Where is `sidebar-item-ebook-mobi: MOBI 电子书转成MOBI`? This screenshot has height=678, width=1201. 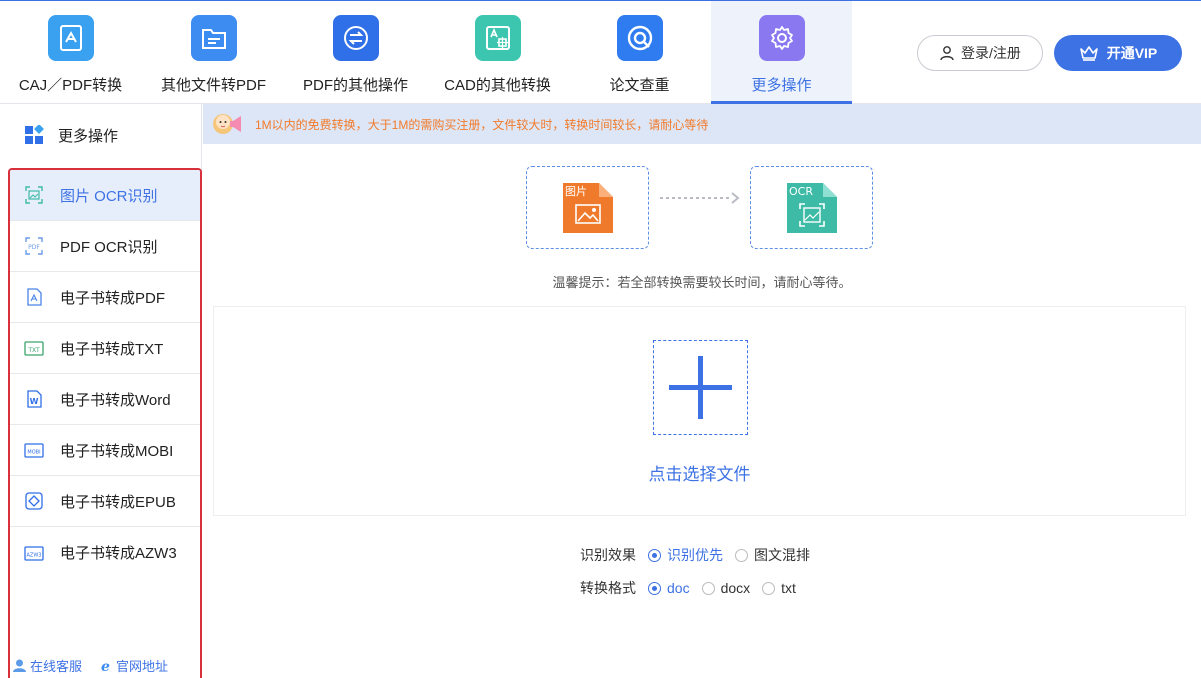 sidebar-item-ebook-mobi: MOBI 电子书转成MOBI is located at coordinates (105, 450).